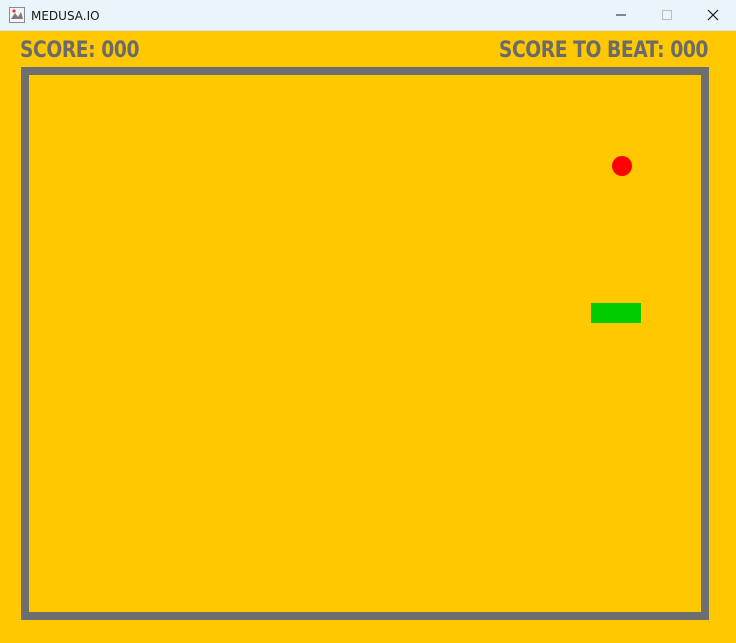 The image size is (736, 643). I want to click on food-apple, so click(622, 166).